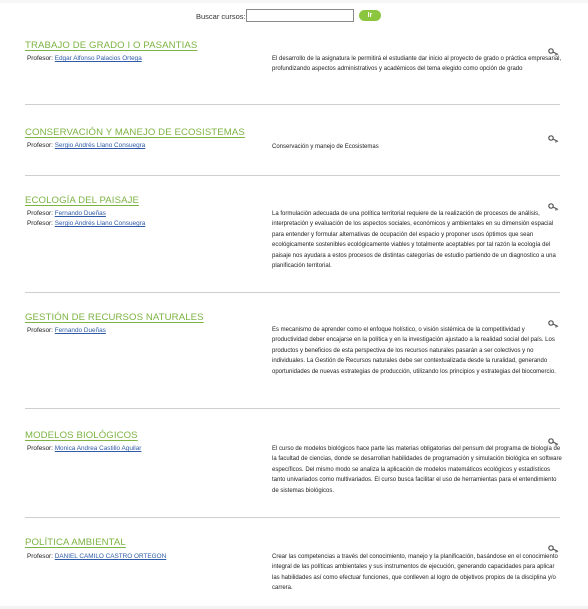  What do you see at coordinates (82, 200) in the screenshot?
I see `course-title-link: ECOLOGÍA DEL PAISAJE` at bounding box center [82, 200].